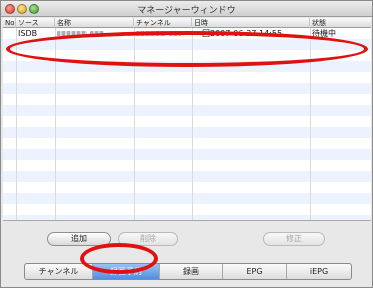 The image size is (373, 288). Describe the element at coordinates (119, 258) in the screenshot. I see `annotation-circle-tab` at that location.